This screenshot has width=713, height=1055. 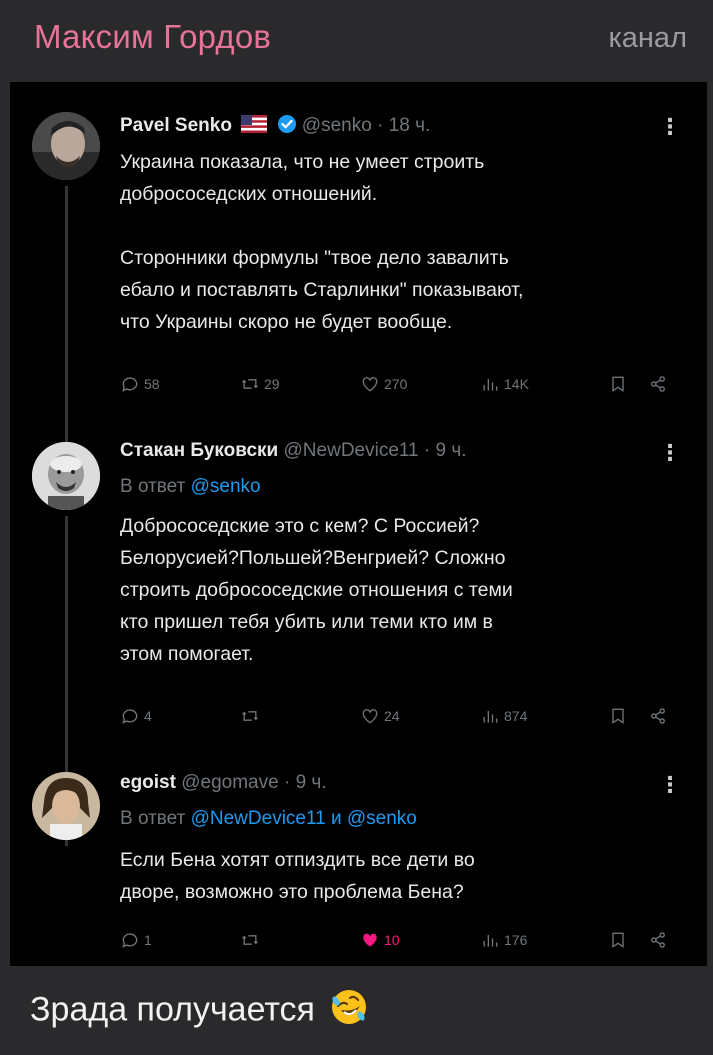 I want to click on like-count: 24, so click(x=392, y=716).